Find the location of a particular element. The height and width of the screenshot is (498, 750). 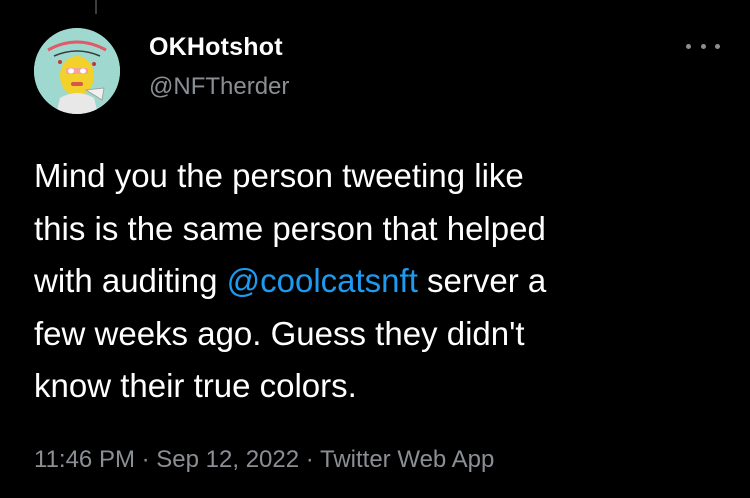

tweet-date: Sep 12, 2022 is located at coordinates (227, 459).